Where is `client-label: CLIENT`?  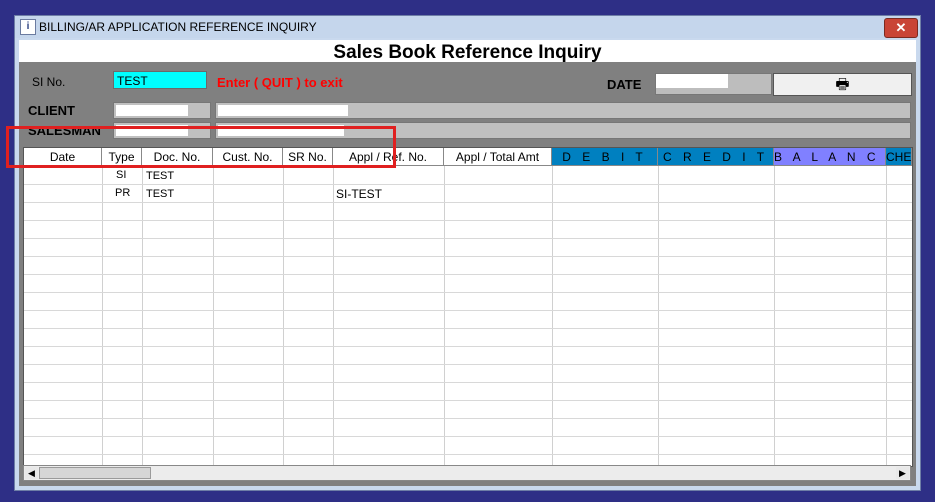
client-label: CLIENT is located at coordinates (51, 110).